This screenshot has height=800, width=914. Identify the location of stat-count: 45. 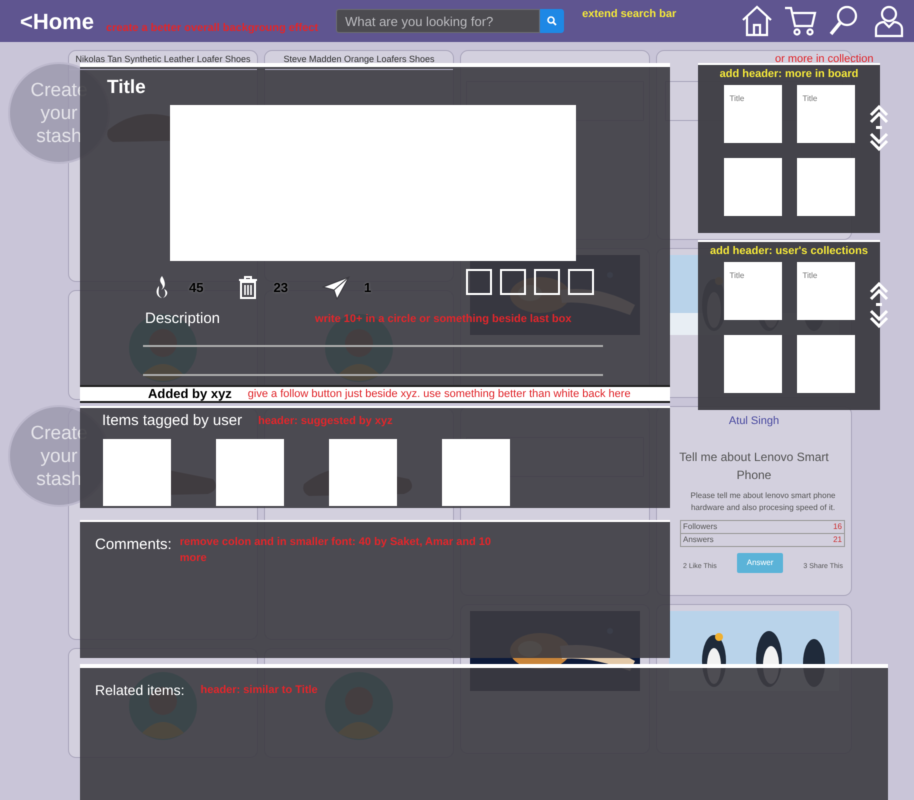
(196, 287).